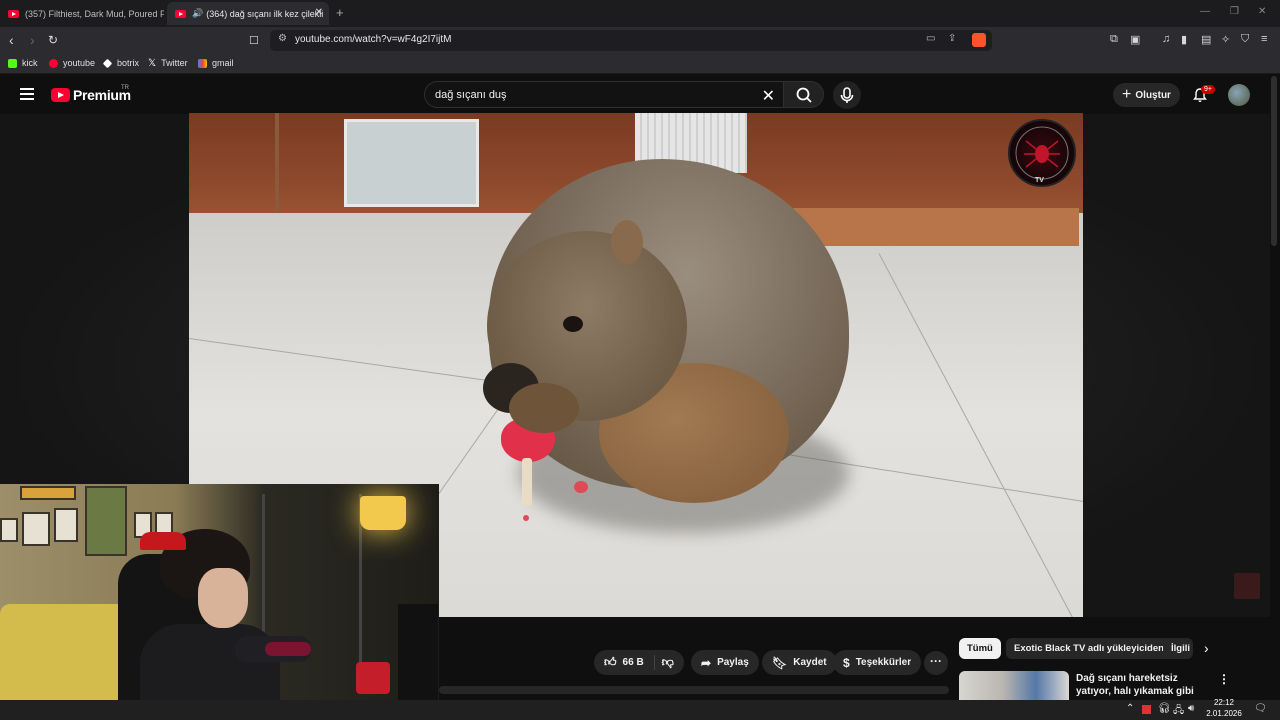 The image size is (1280, 720). Describe the element at coordinates (1260, 708) in the screenshot. I see `notification-center-icon: 🗨` at that location.